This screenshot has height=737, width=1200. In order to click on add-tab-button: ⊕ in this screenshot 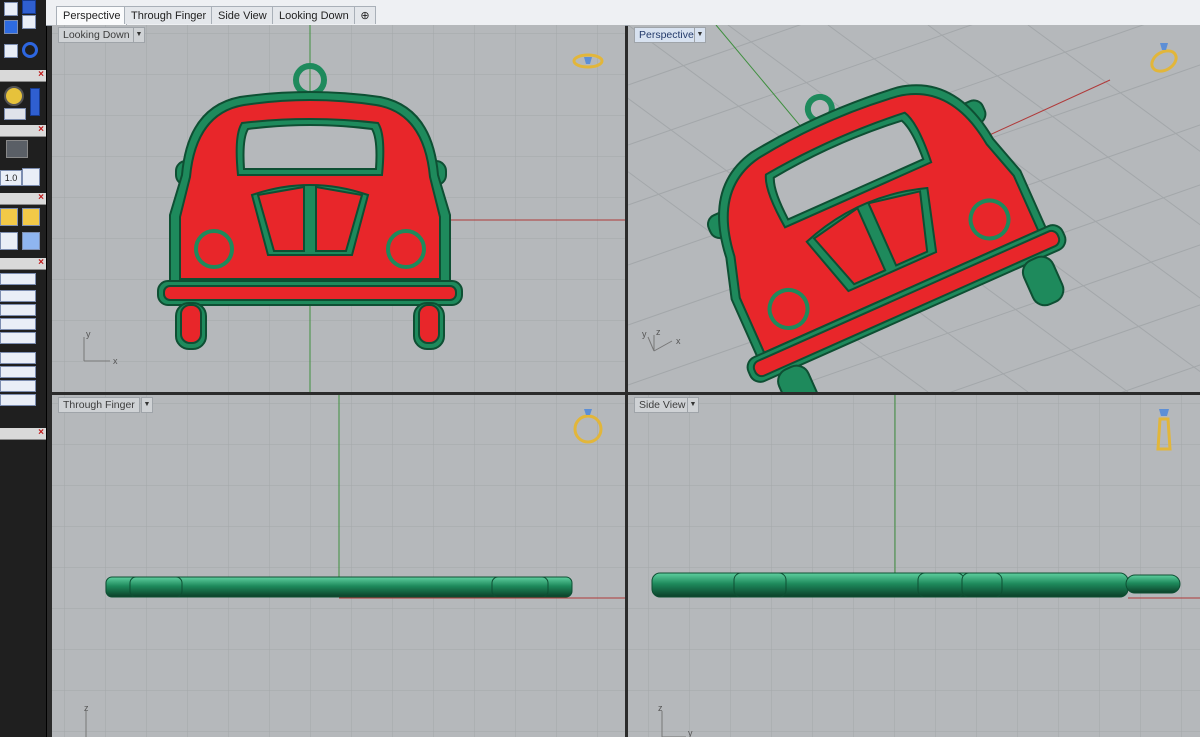, I will do `click(365, 15)`.